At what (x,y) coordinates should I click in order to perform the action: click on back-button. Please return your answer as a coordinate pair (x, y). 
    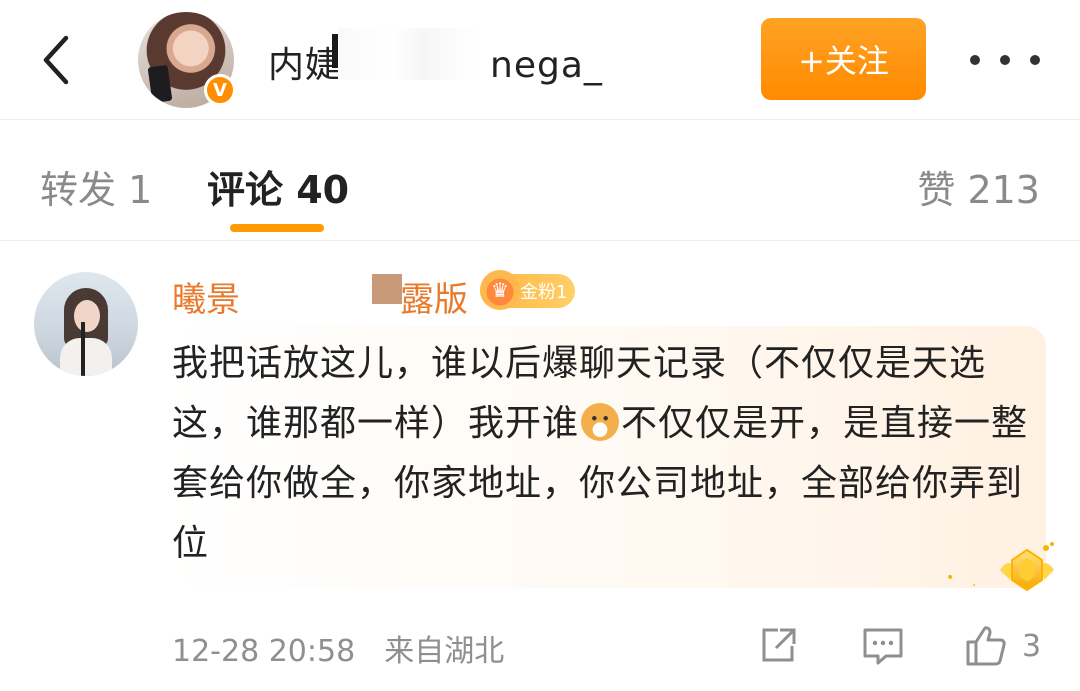
    Looking at the image, I should click on (55, 60).